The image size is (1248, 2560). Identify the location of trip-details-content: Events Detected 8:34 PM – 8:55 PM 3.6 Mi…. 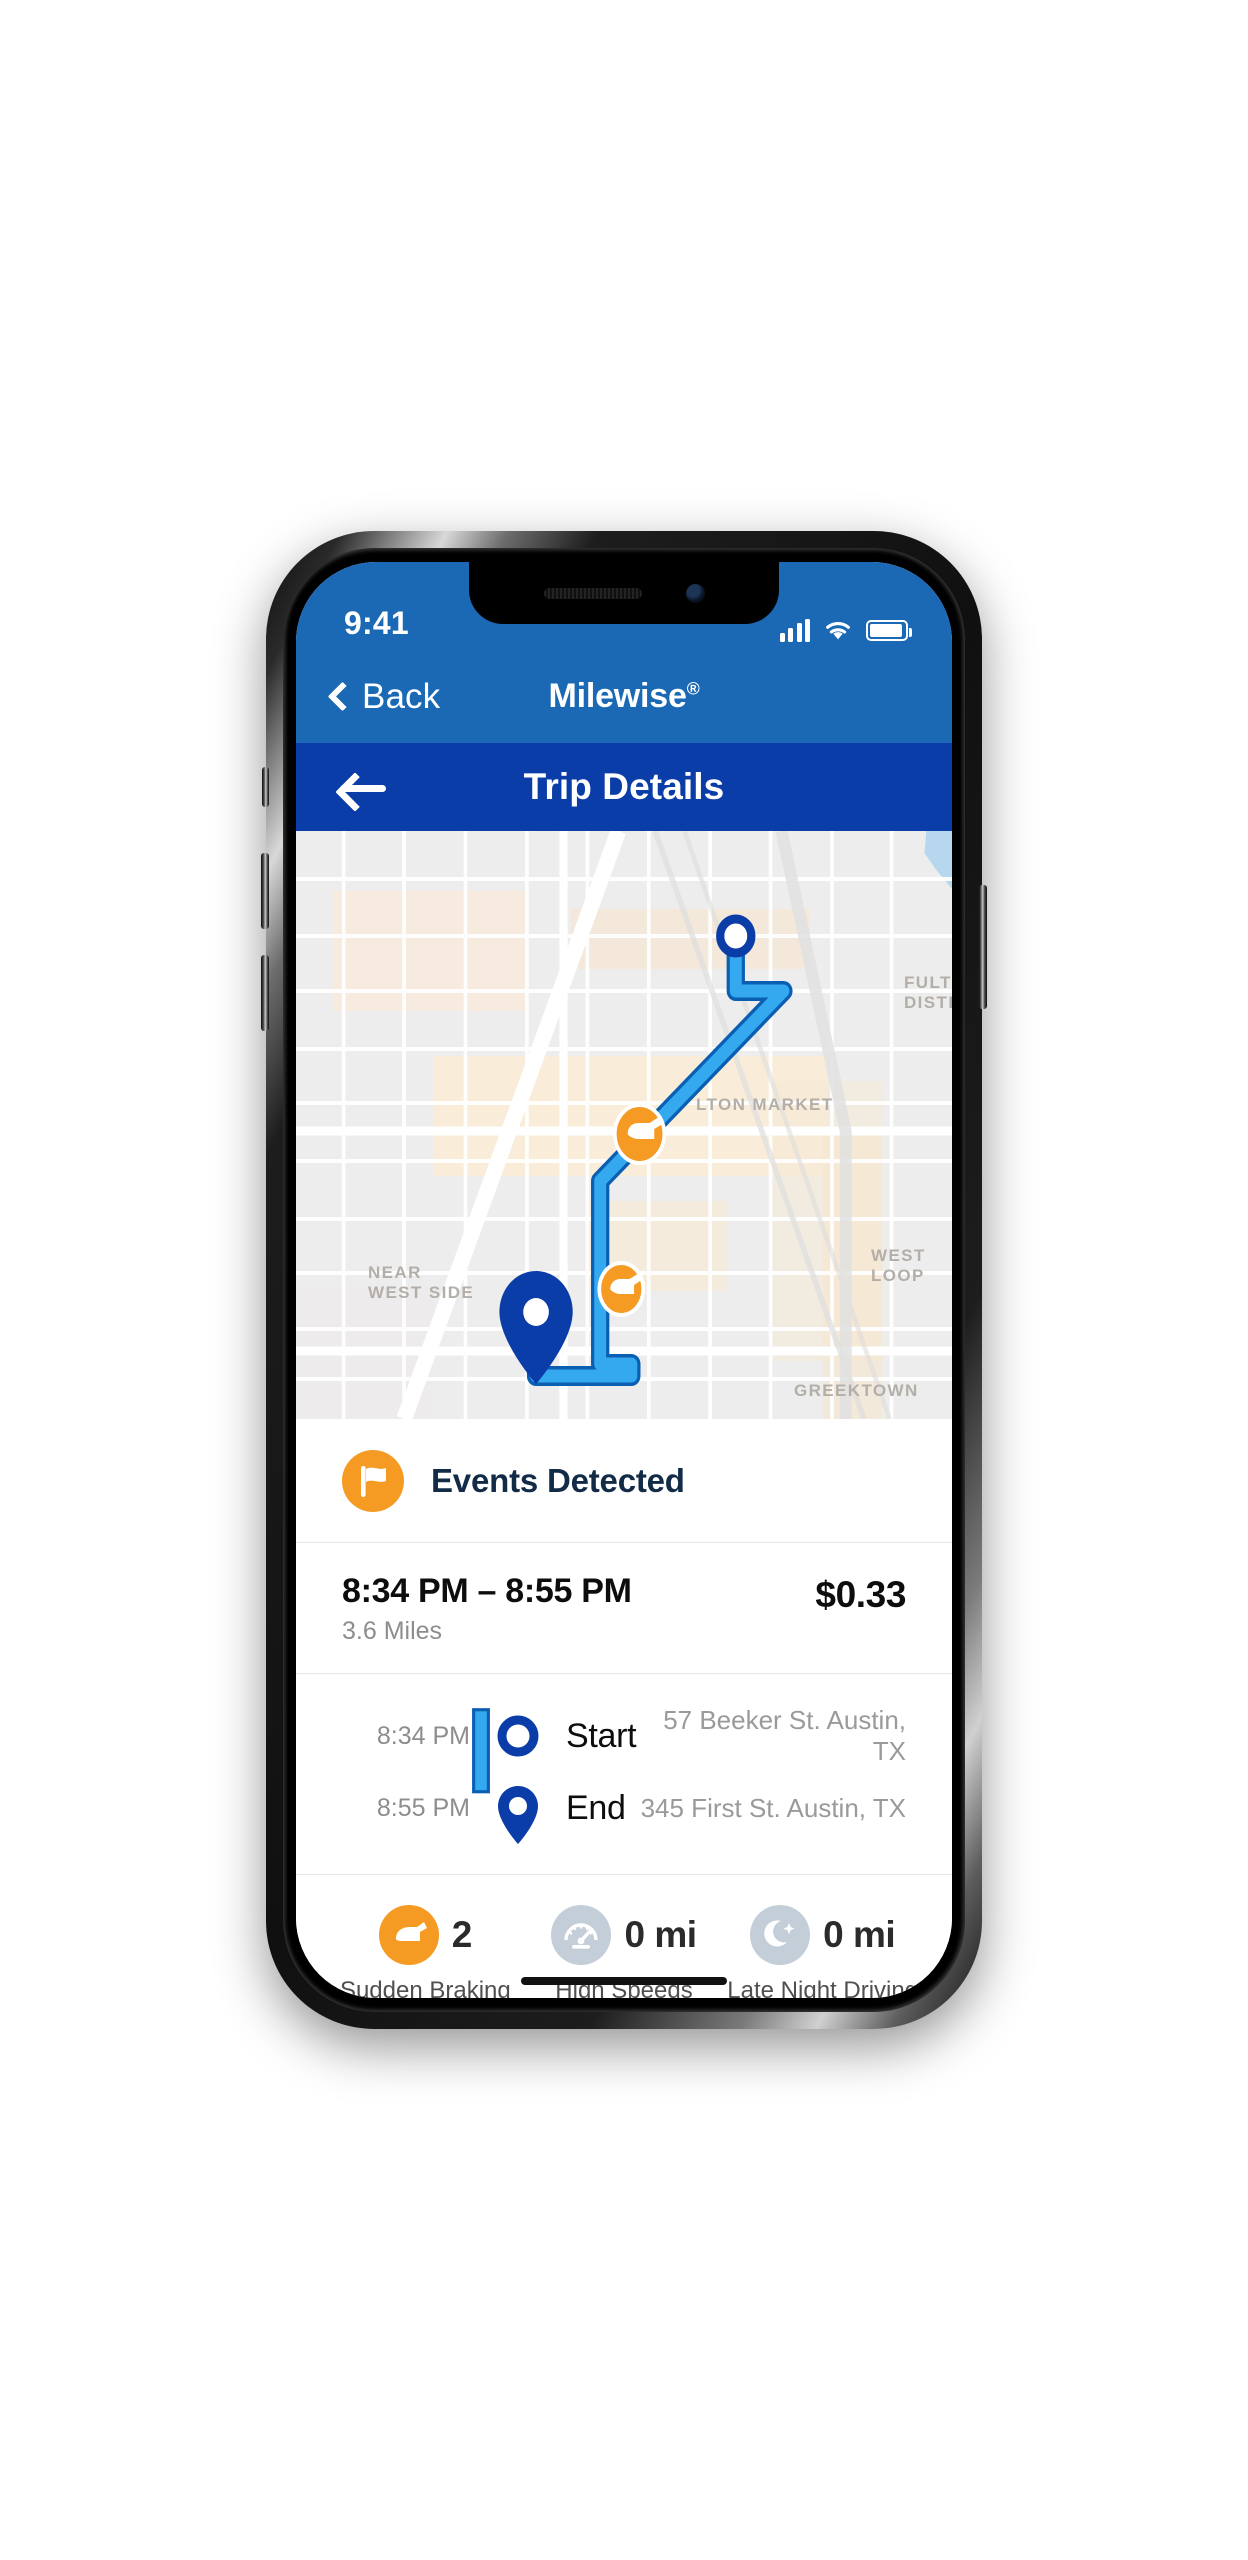
(624, 1708).